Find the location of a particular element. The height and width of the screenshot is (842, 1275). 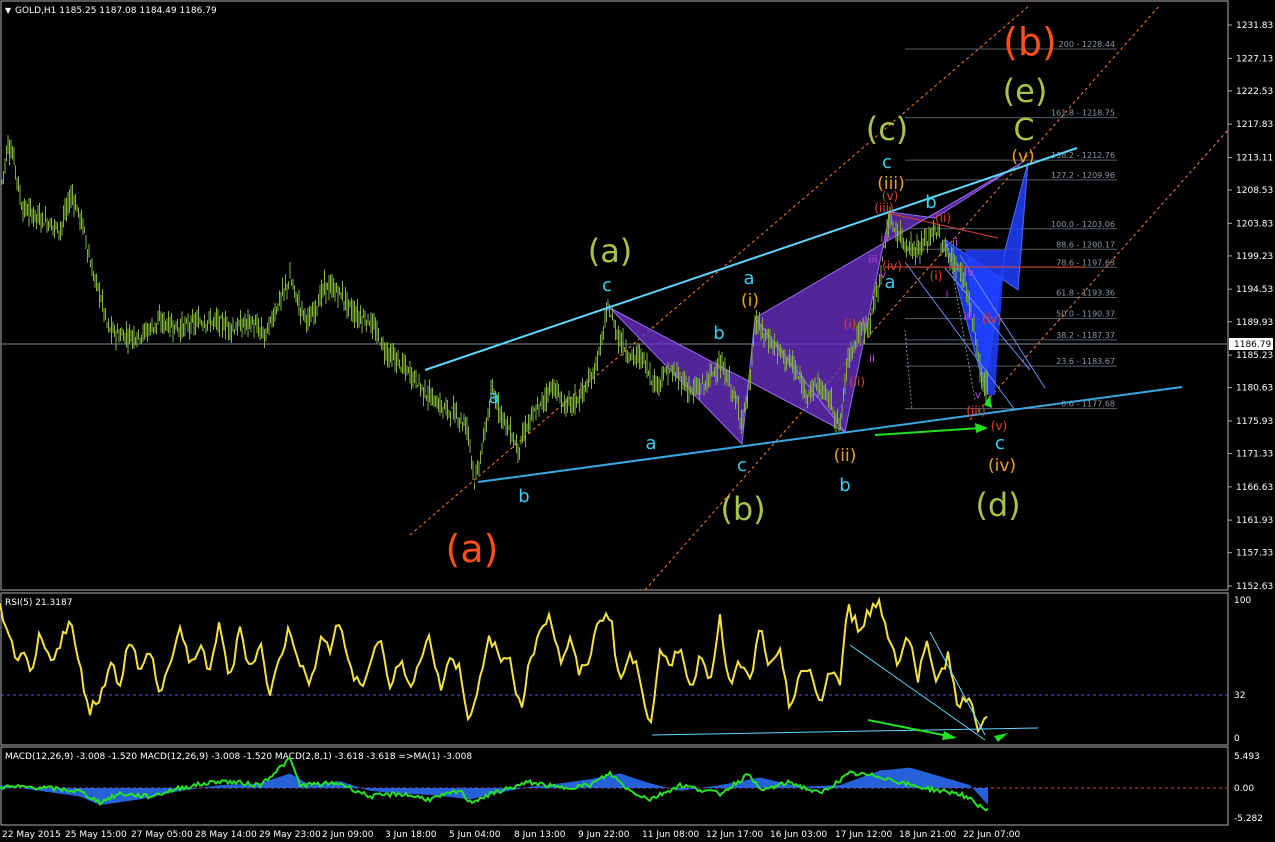

symbol-info: GOLD,H1 1185.25 1187.08 1184.49 1186.79 is located at coordinates (116, 11).